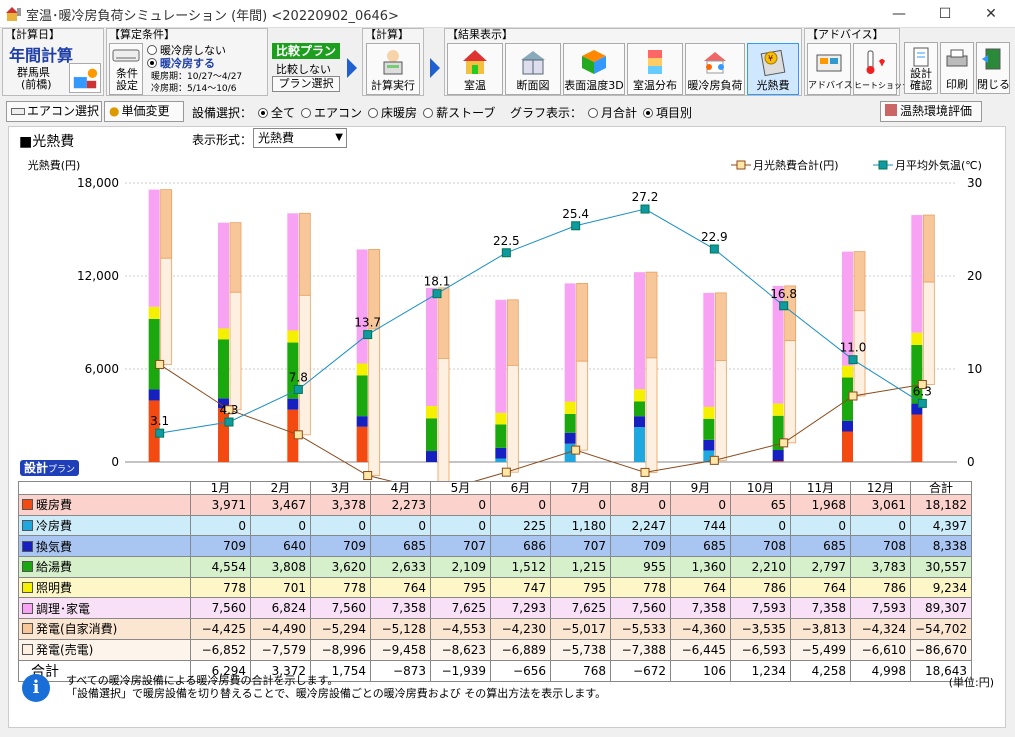  Describe the element at coordinates (306, 84) in the screenshot. I see `plan-select-button: プラン選択` at that location.